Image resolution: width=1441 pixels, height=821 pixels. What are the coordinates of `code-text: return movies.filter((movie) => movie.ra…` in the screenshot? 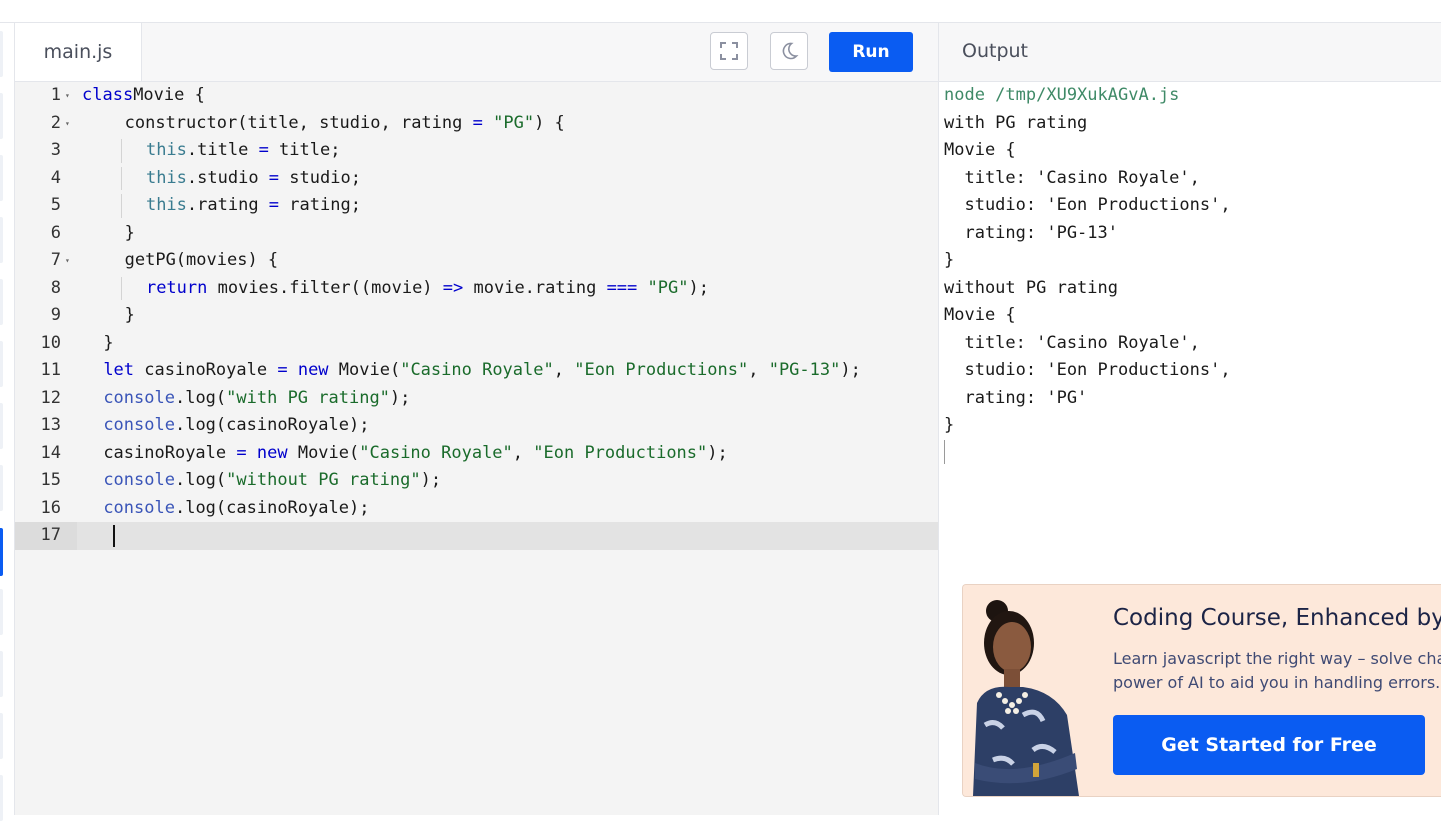 It's located at (427, 289).